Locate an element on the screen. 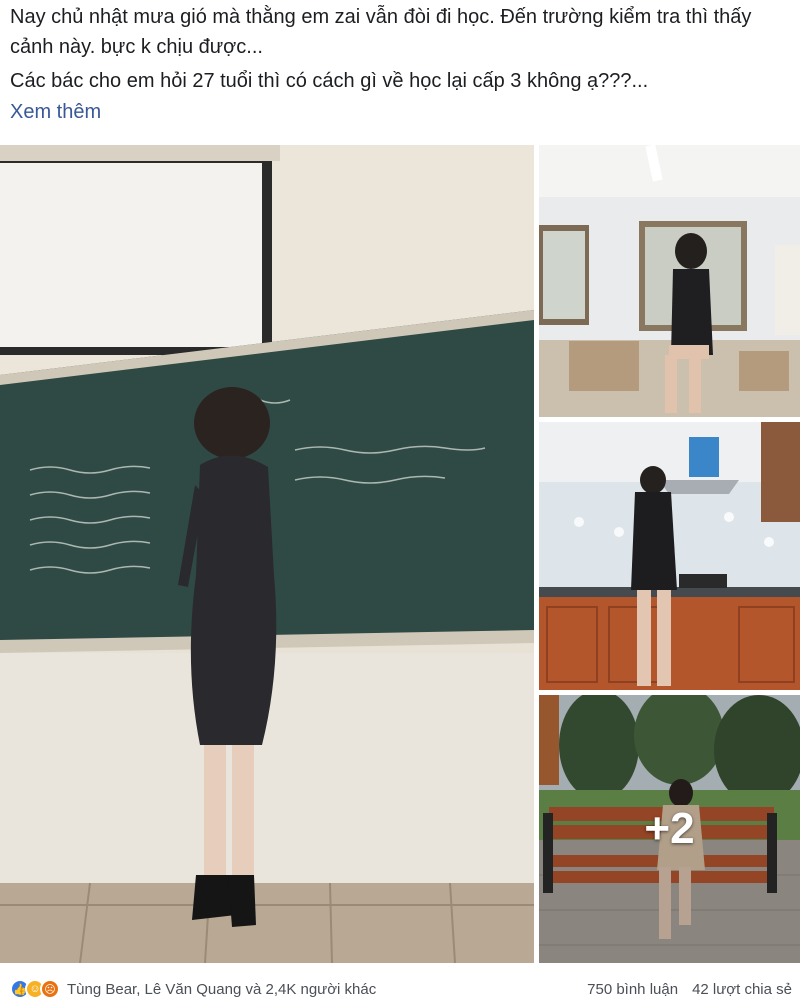  comment-count: 750 bình luận is located at coordinates (632, 989).